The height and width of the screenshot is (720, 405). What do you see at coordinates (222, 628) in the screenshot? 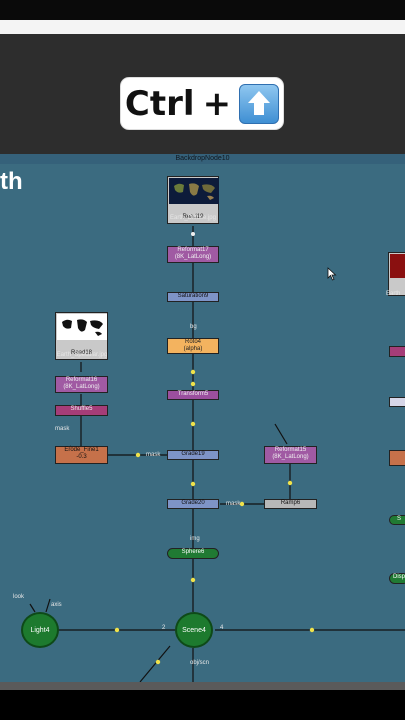
I see `scene4-input-4: 4` at bounding box center [222, 628].